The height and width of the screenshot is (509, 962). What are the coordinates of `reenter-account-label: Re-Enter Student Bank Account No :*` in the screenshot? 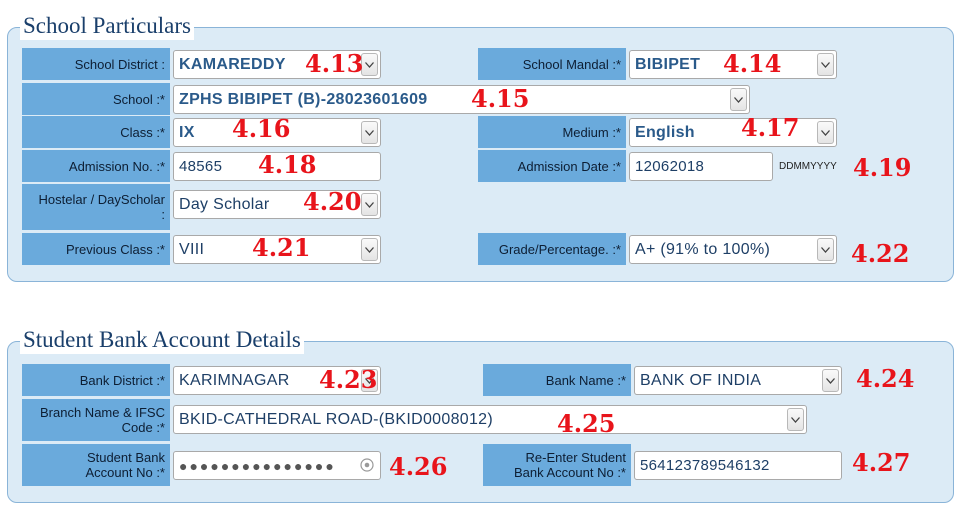 It's located at (557, 465).